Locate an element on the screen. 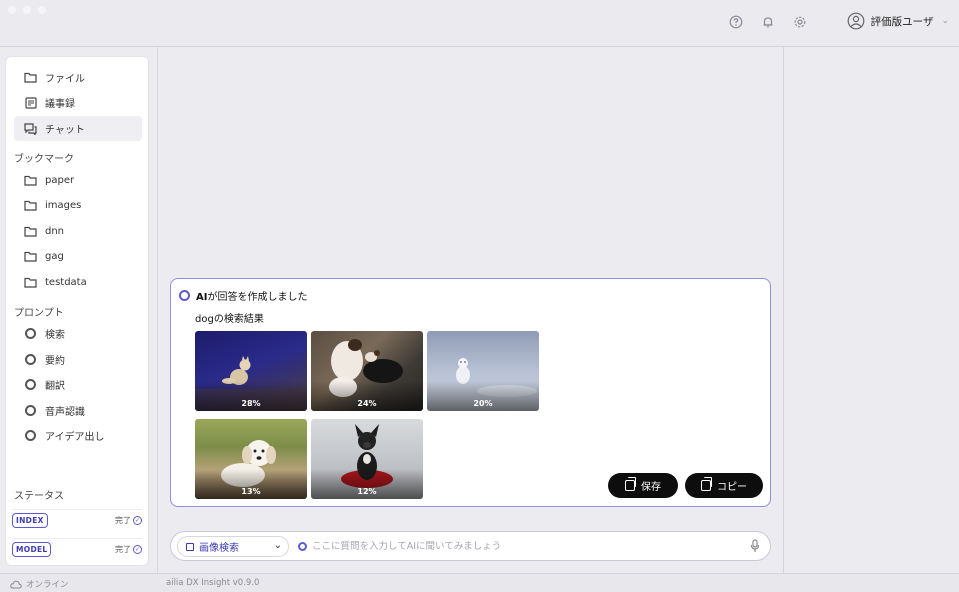  save-button: 保存 is located at coordinates (643, 485).